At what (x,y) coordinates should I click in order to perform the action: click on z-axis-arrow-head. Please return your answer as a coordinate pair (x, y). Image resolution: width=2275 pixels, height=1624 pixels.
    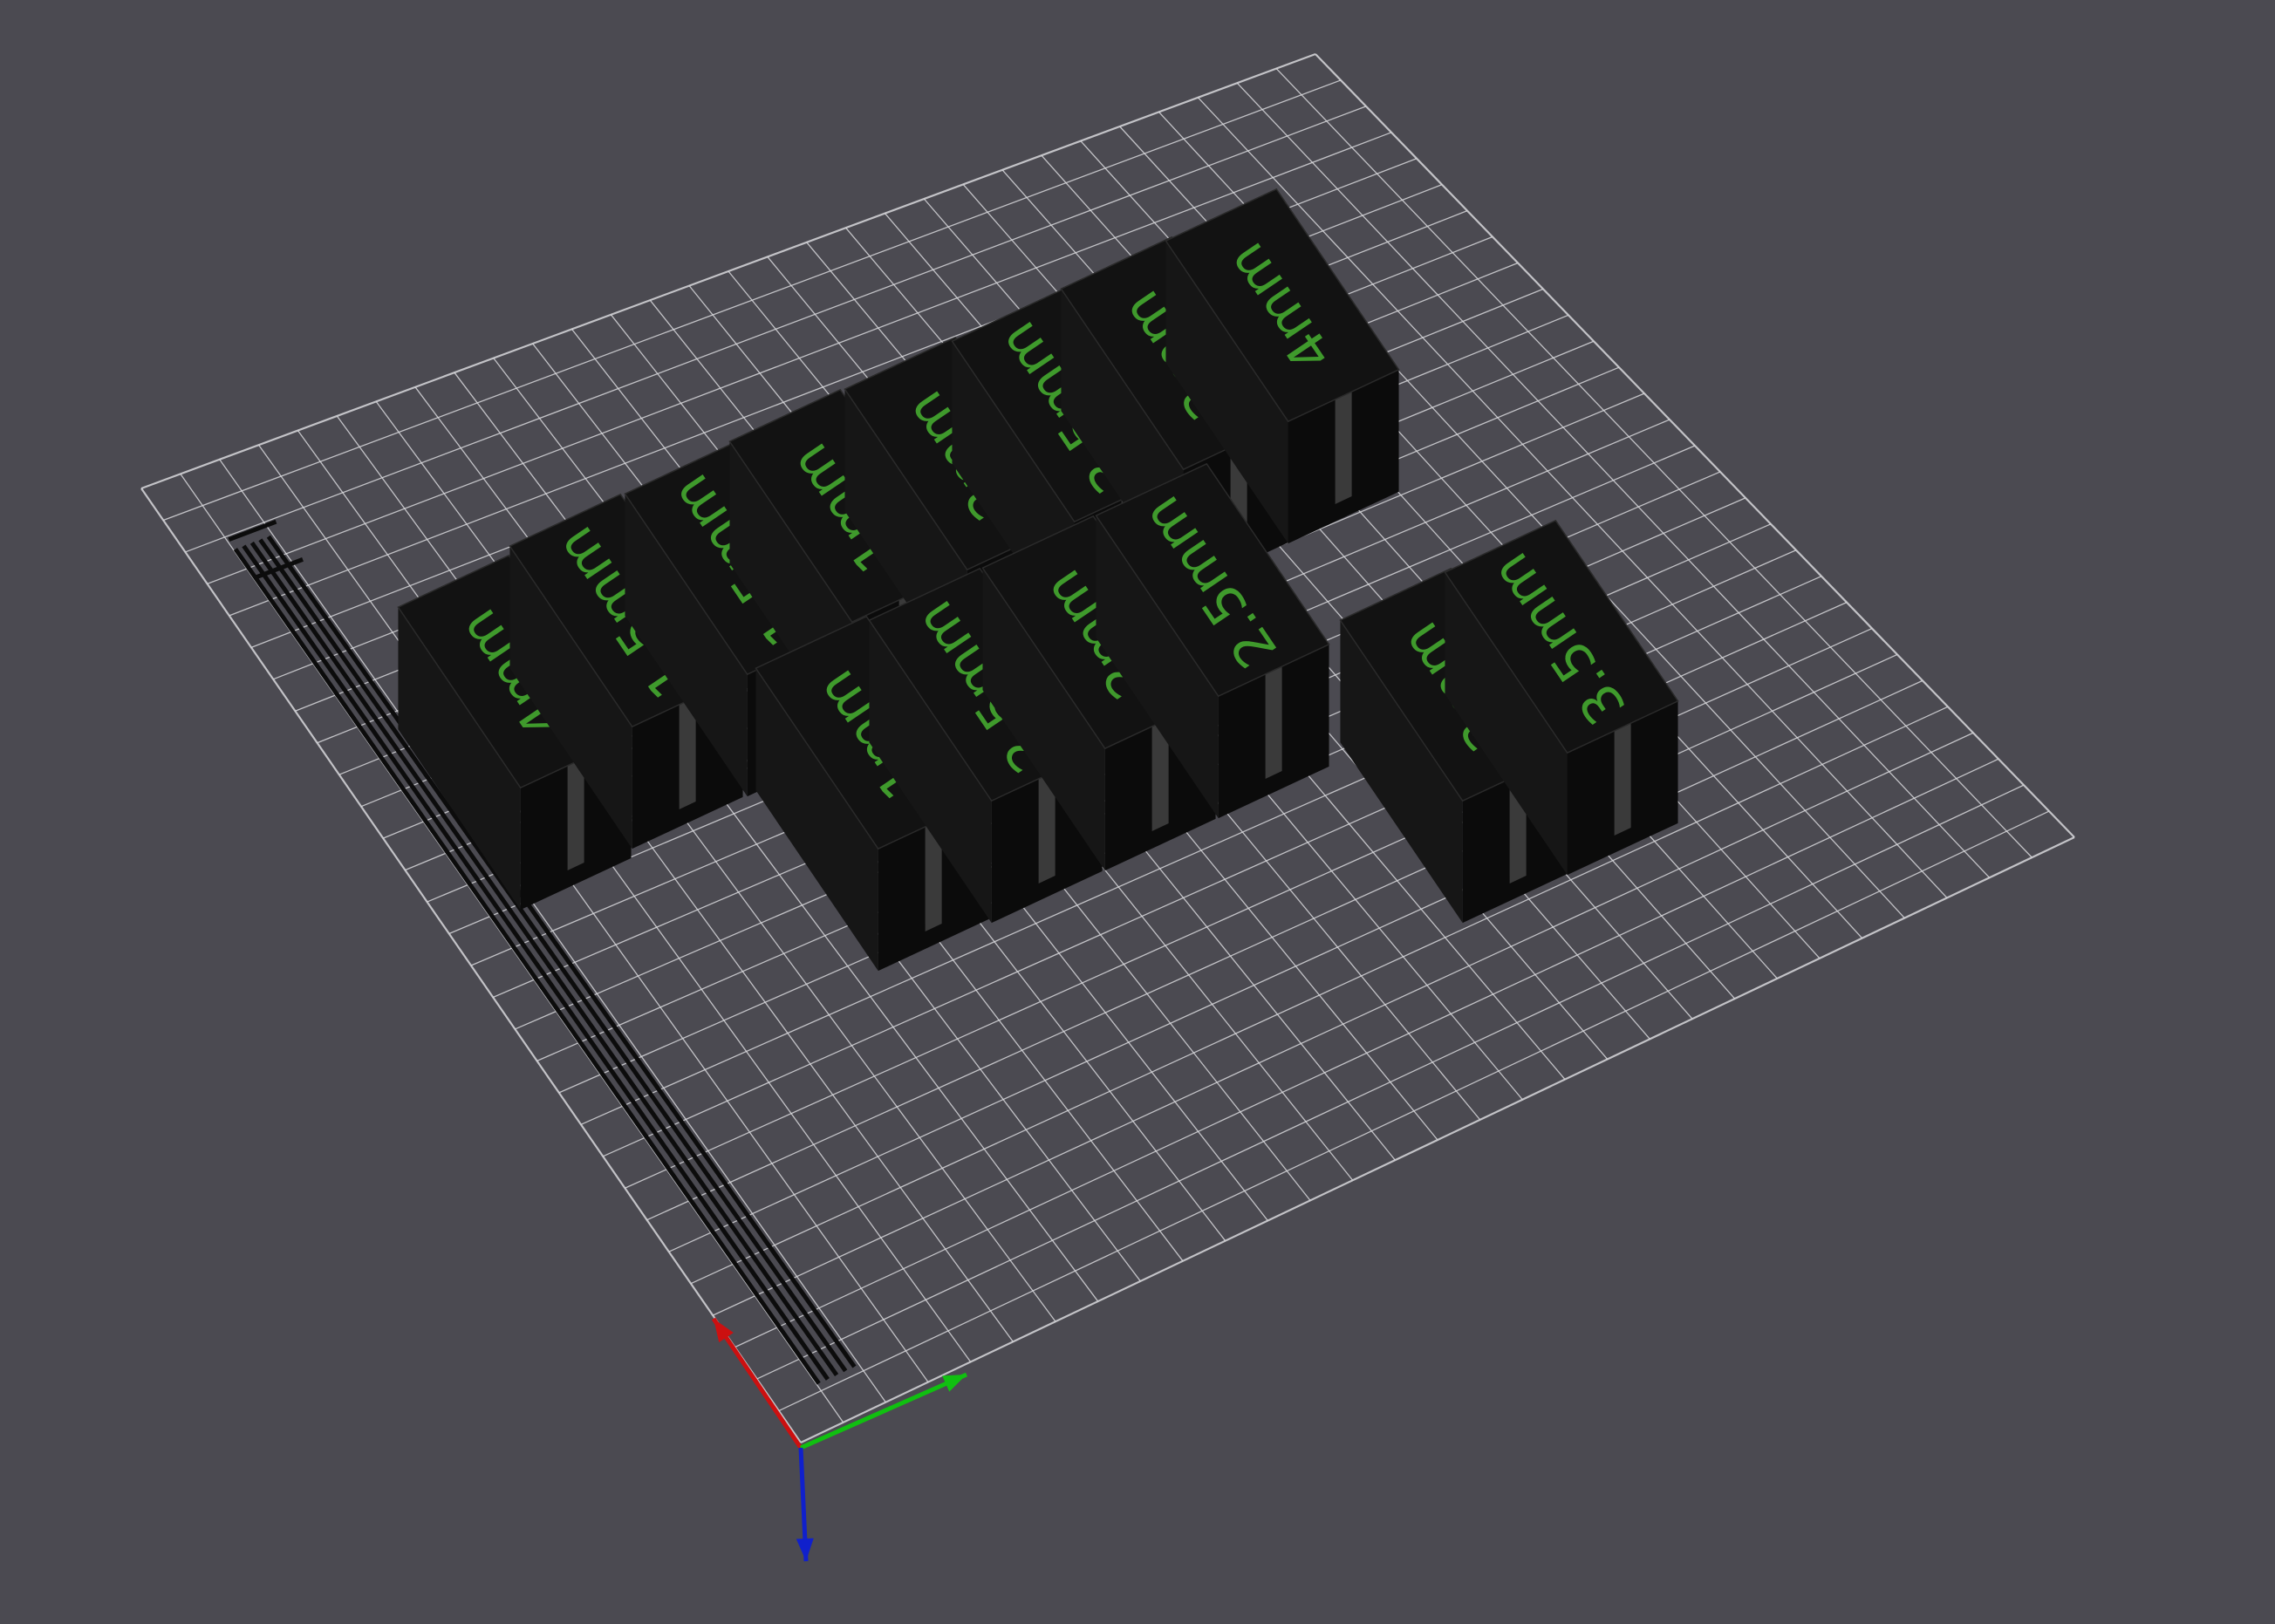
    Looking at the image, I should click on (805, 1549).